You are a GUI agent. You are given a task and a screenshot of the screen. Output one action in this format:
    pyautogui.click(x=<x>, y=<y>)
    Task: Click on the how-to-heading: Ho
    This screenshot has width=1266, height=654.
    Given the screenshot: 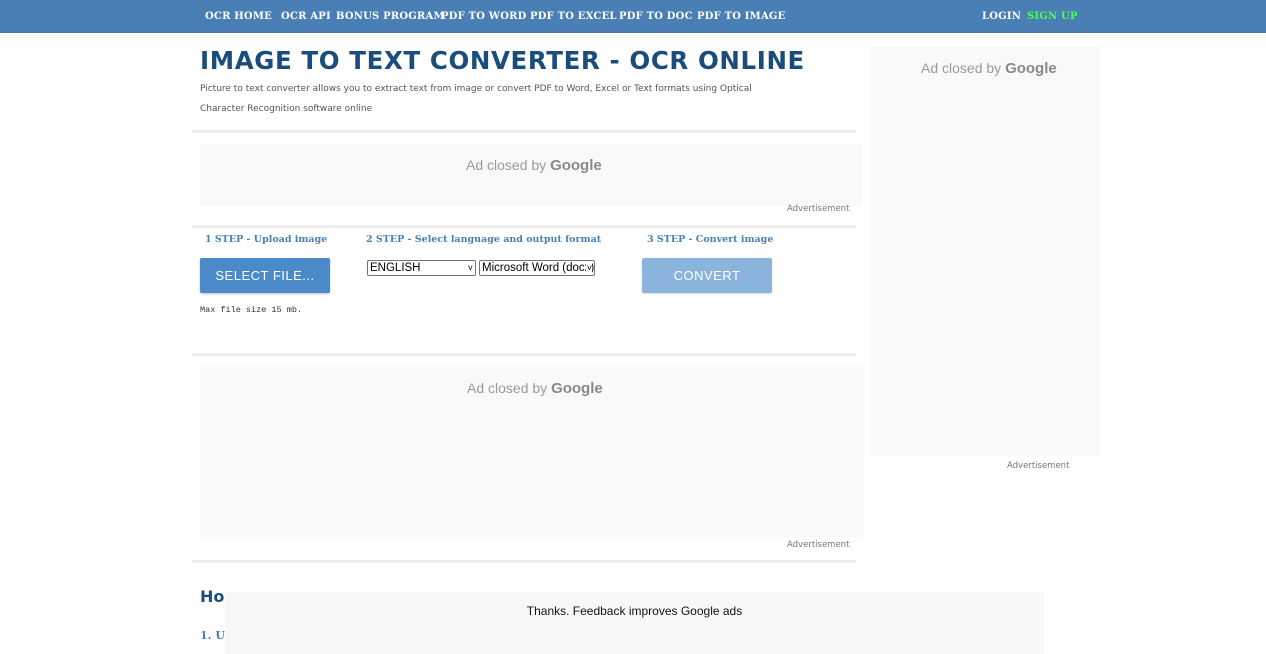 What is the action you would take?
    pyautogui.click(x=212, y=596)
    